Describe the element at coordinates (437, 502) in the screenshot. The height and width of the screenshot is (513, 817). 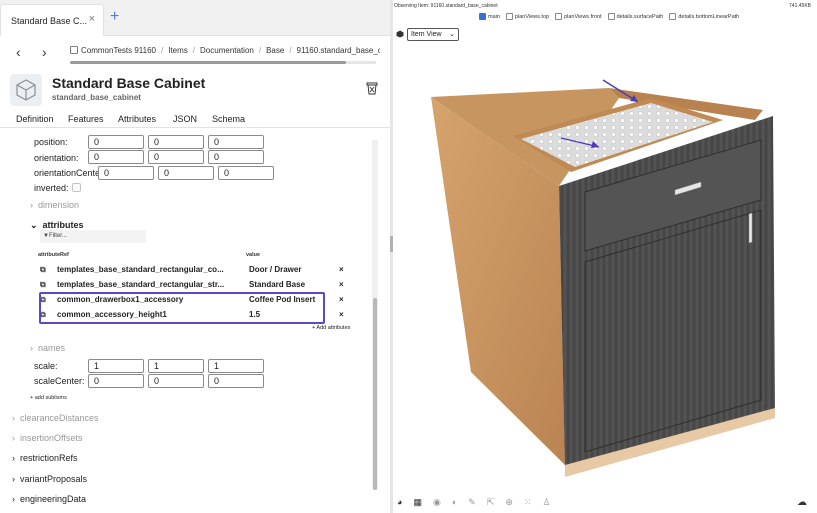
I see `compass-icon: ◉` at that location.